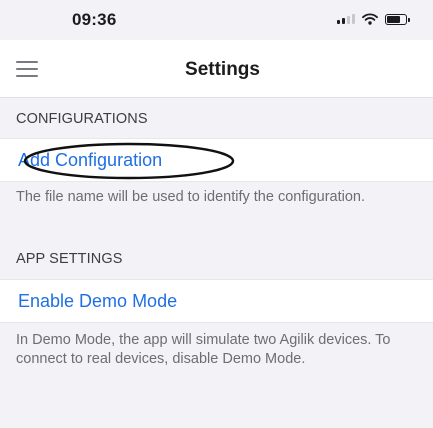  I want to click on status-bar: 09:36, so click(216, 20).